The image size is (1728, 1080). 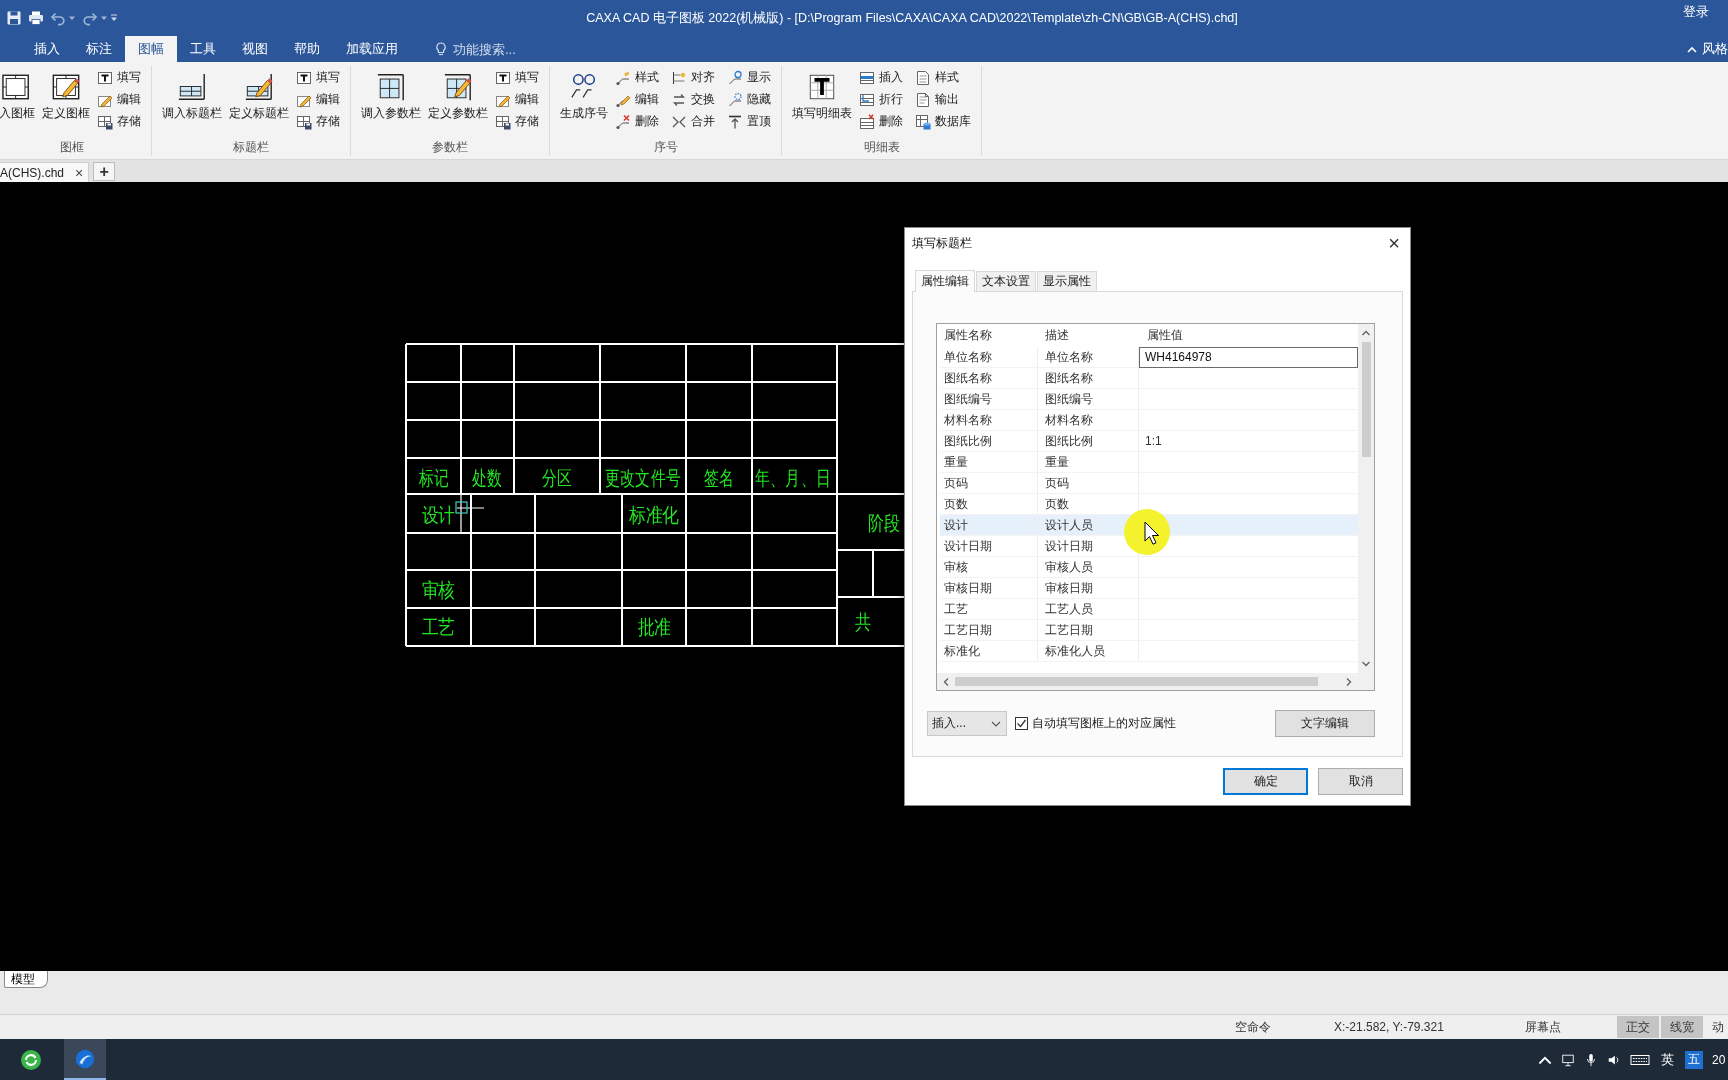 What do you see at coordinates (1149, 420) in the screenshot?
I see `property-row: 材料名称 材料名称` at bounding box center [1149, 420].